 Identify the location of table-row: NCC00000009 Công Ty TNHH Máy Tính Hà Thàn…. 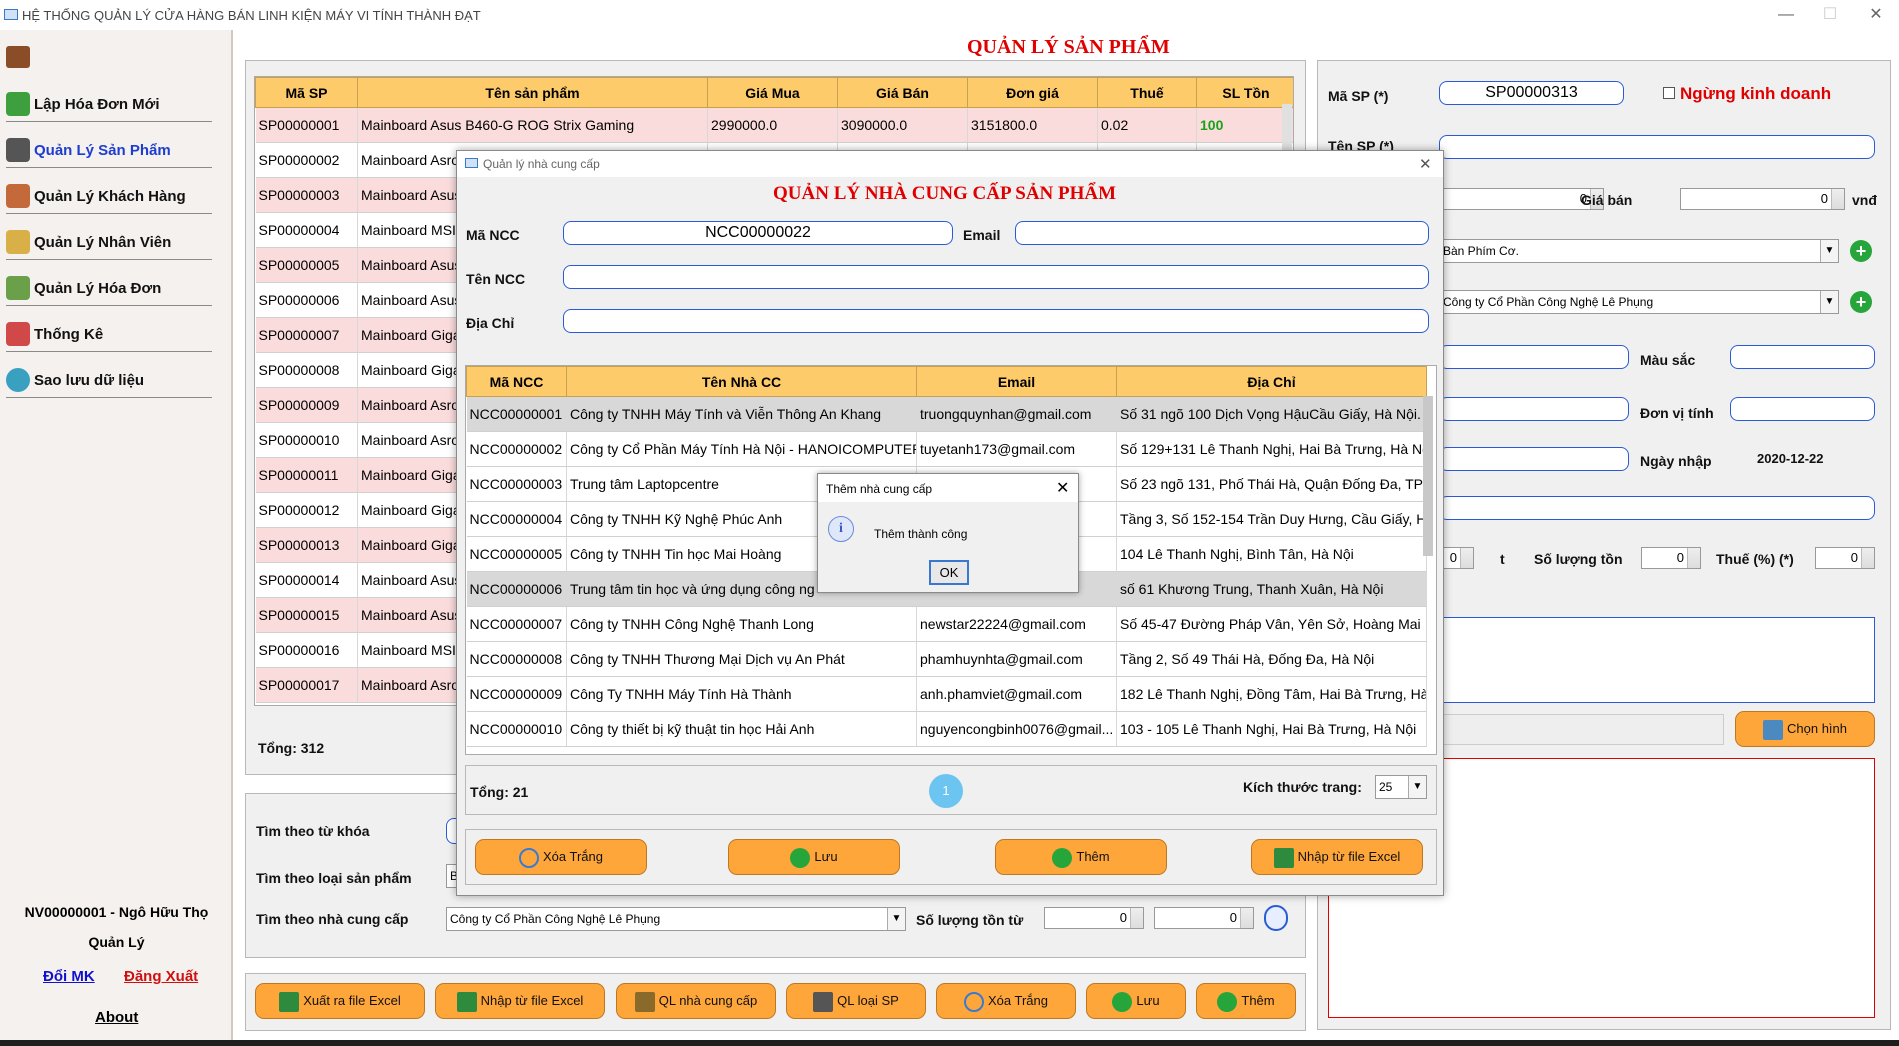
(946, 694).